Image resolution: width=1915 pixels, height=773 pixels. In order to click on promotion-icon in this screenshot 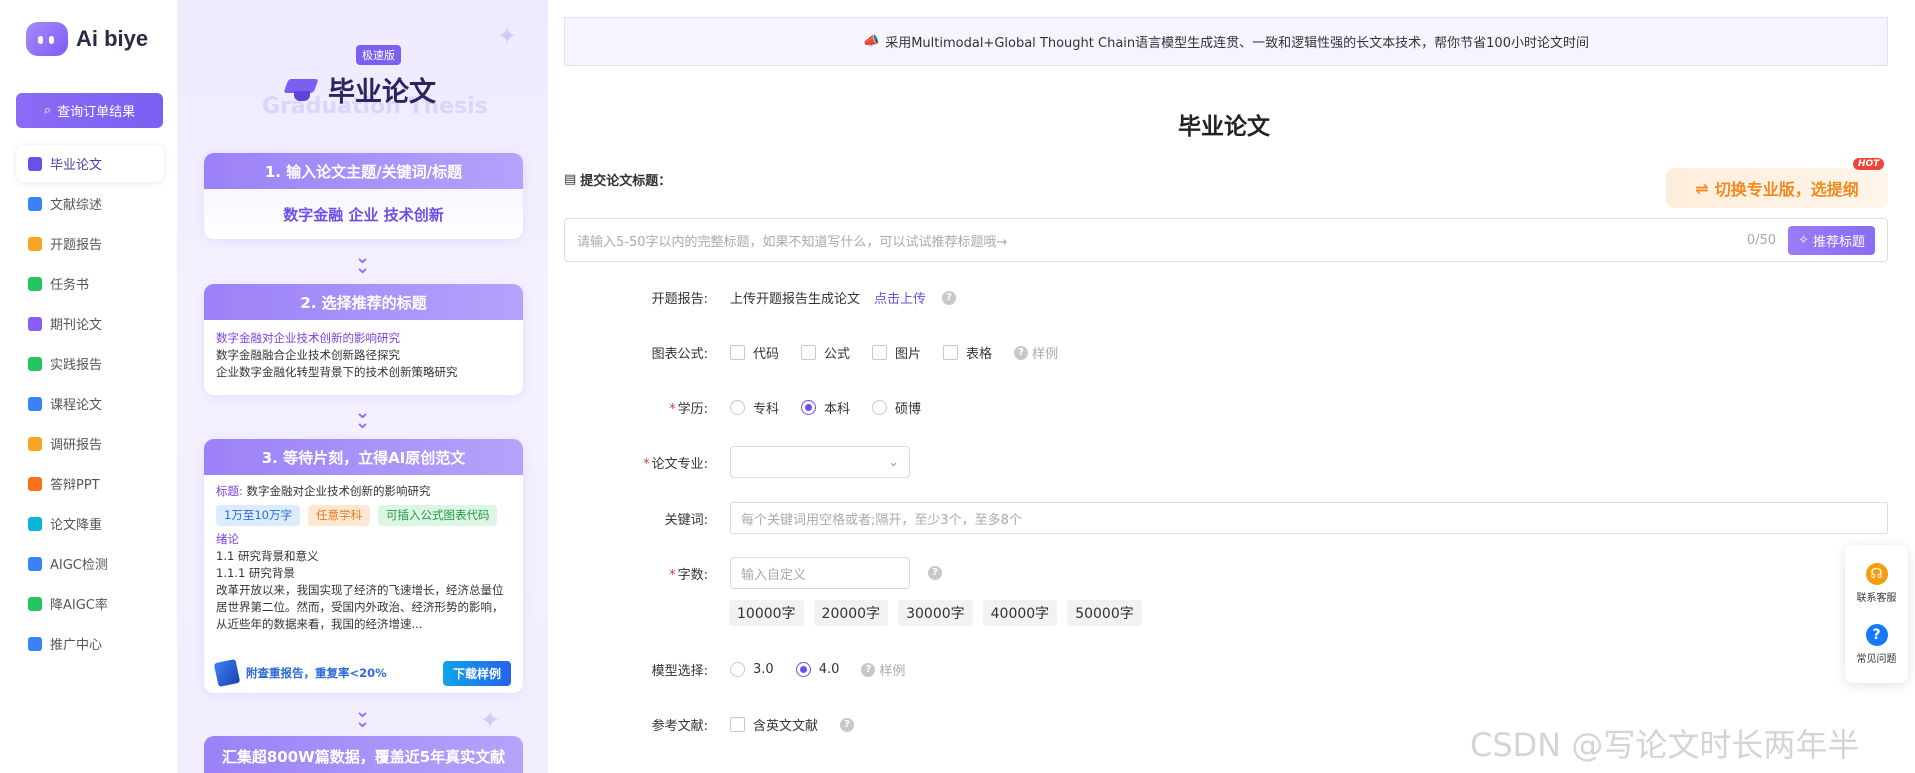, I will do `click(35, 643)`.